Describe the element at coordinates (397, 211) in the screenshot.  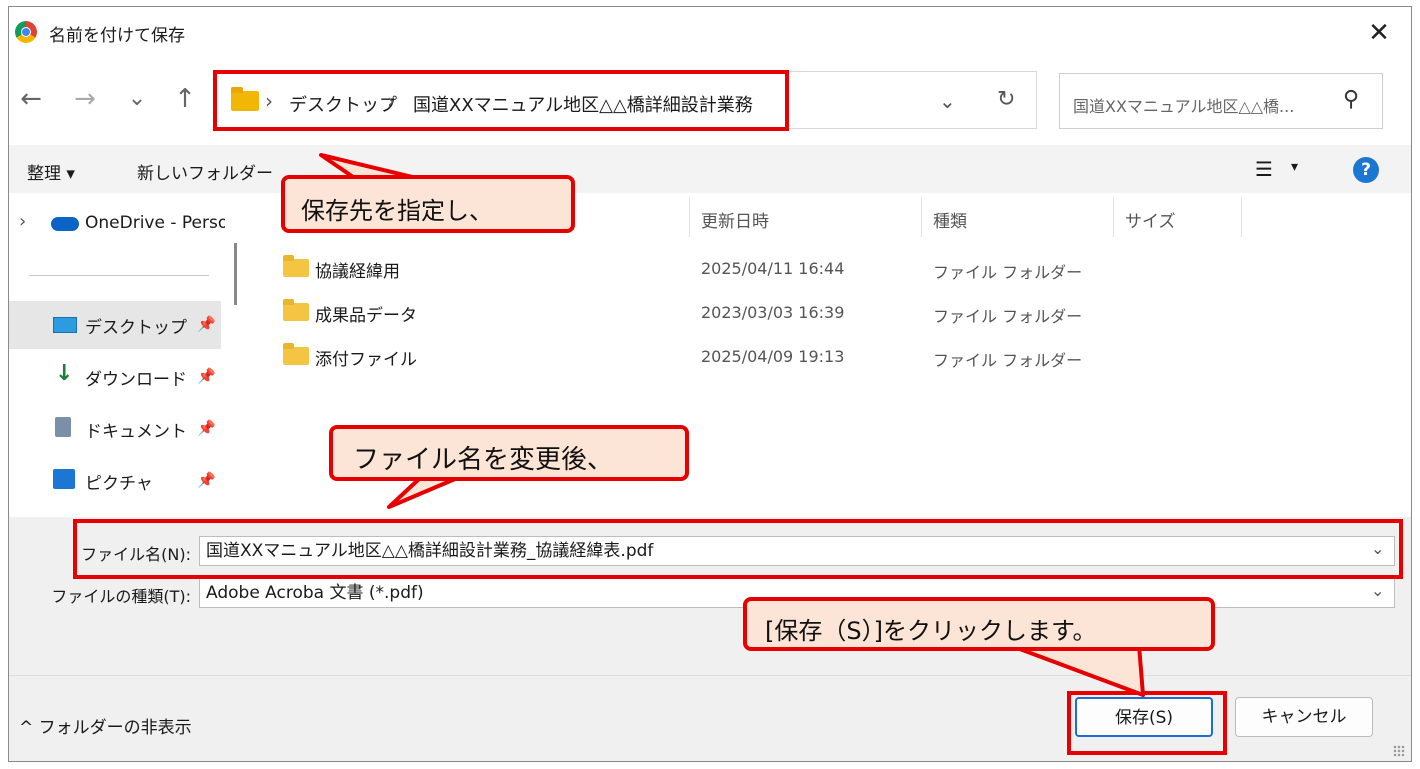
I see `callout-text: 保存先を指定し、` at that location.